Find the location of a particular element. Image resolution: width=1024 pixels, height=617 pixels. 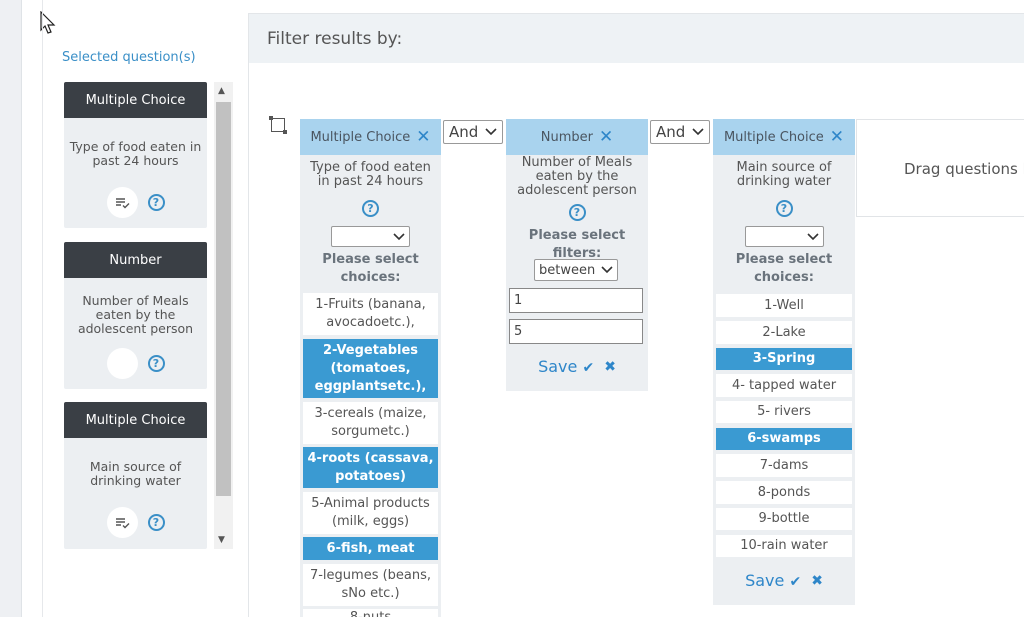

filter-type: Number is located at coordinates (566, 137).